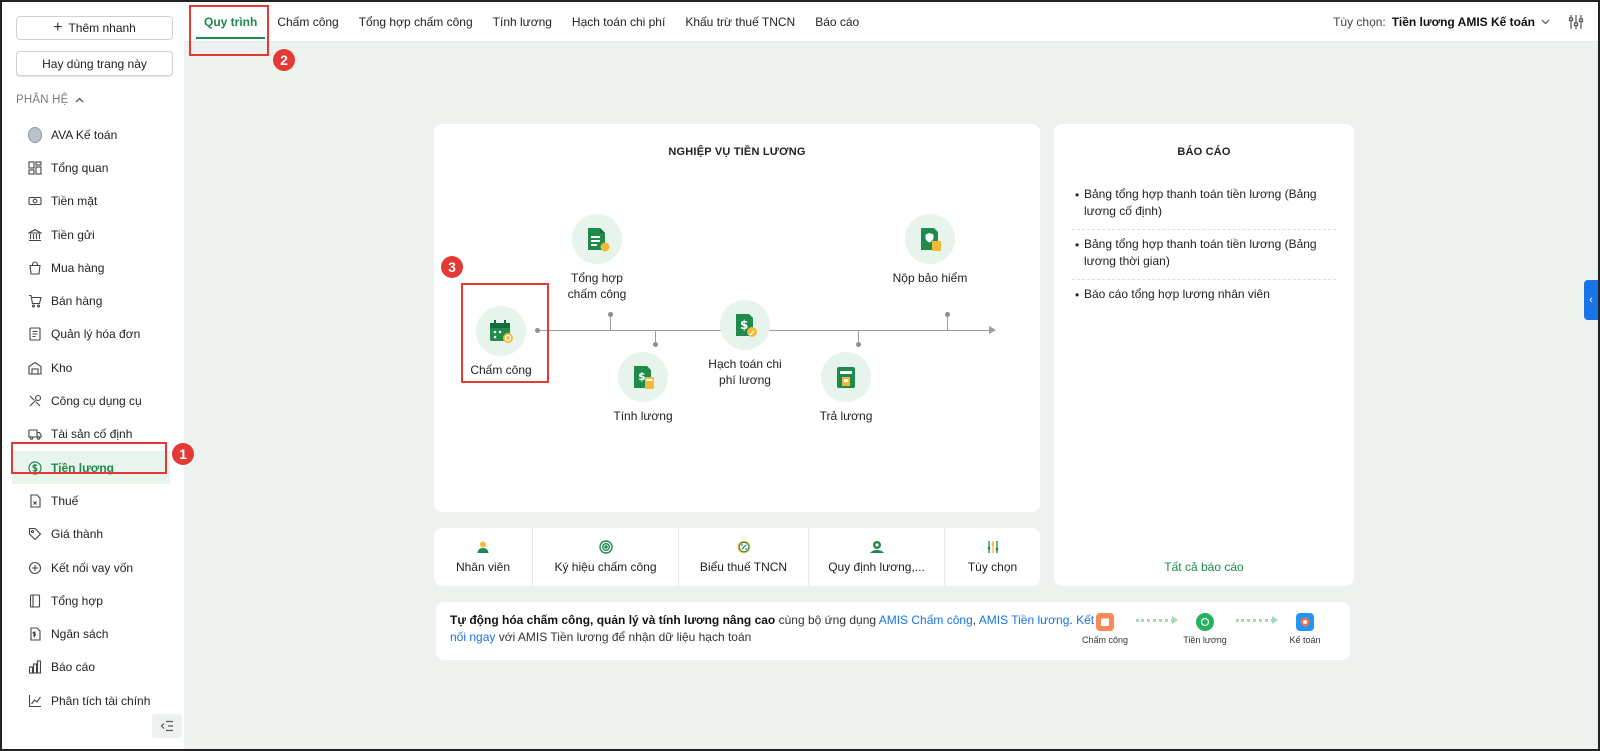 The height and width of the screenshot is (751, 1600). I want to click on step-marker-1: 1, so click(183, 454).